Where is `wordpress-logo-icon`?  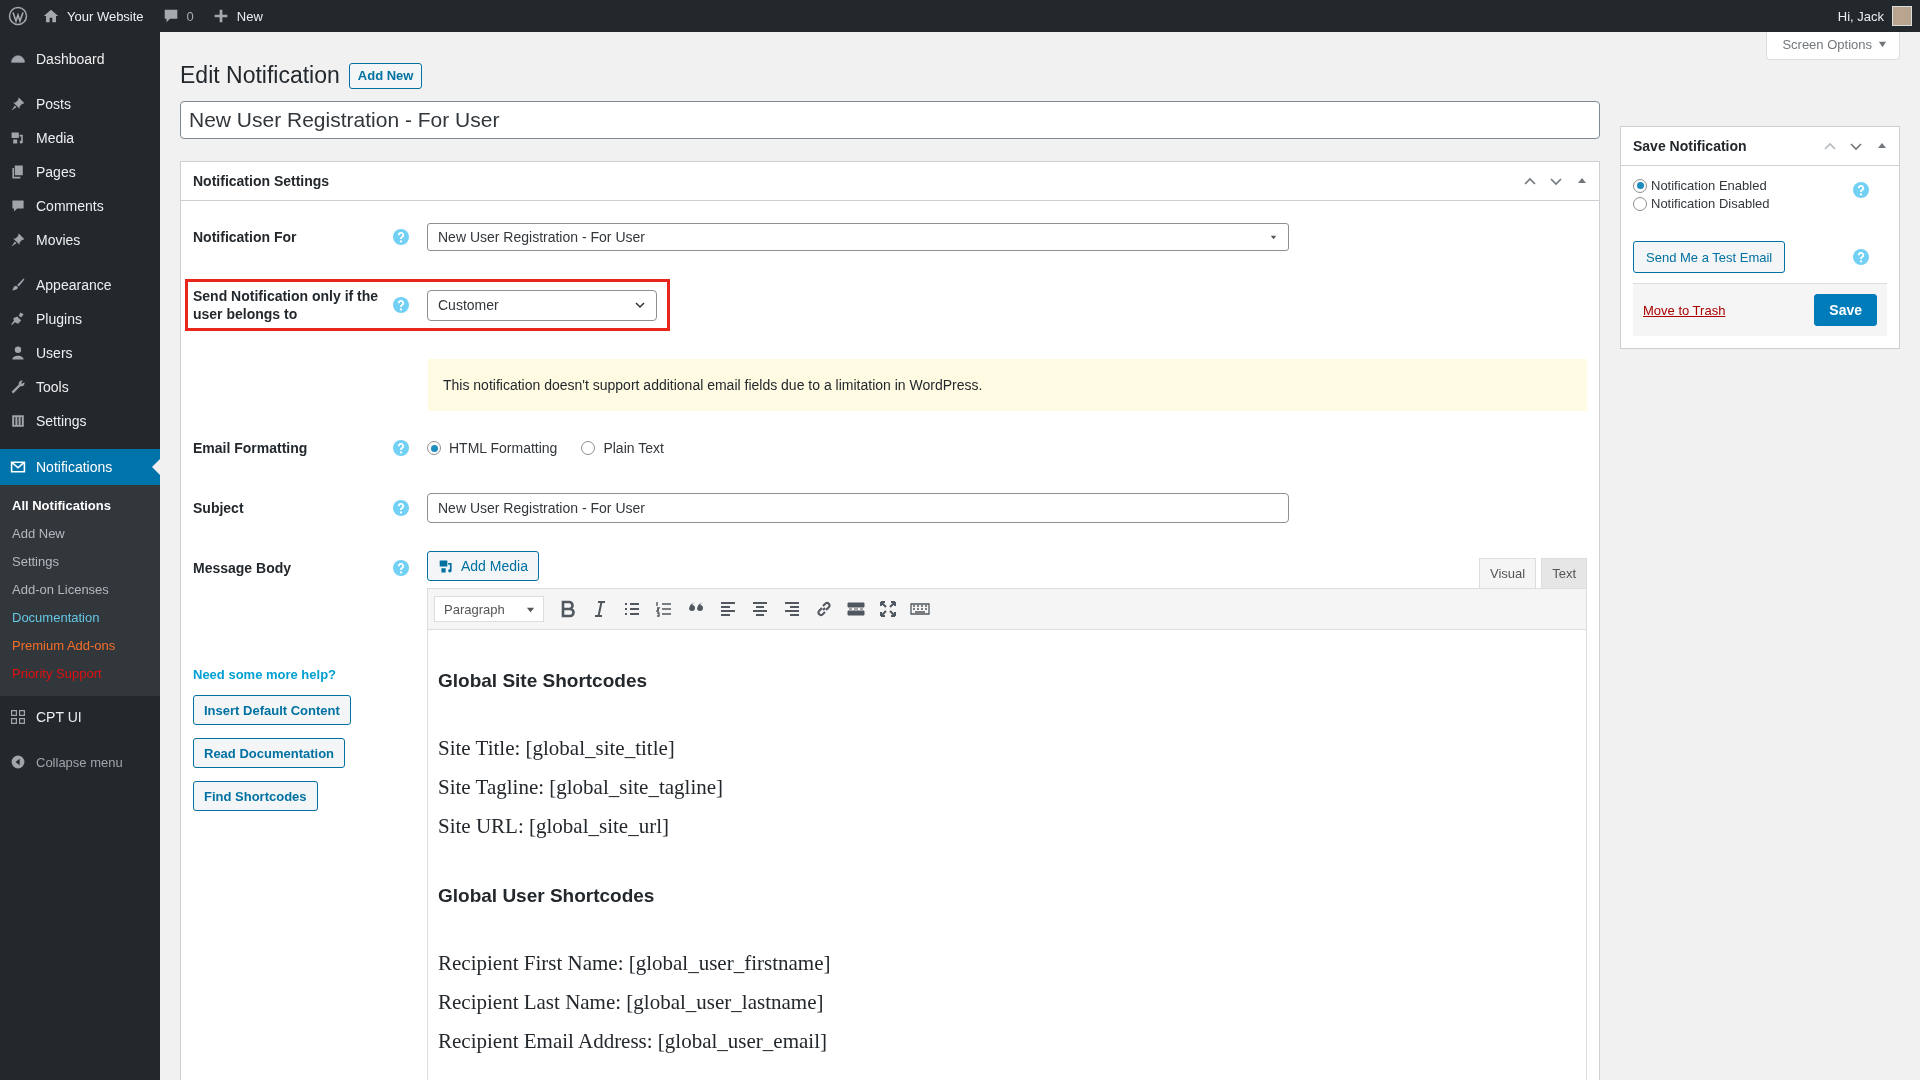
wordpress-logo-icon is located at coordinates (18, 16).